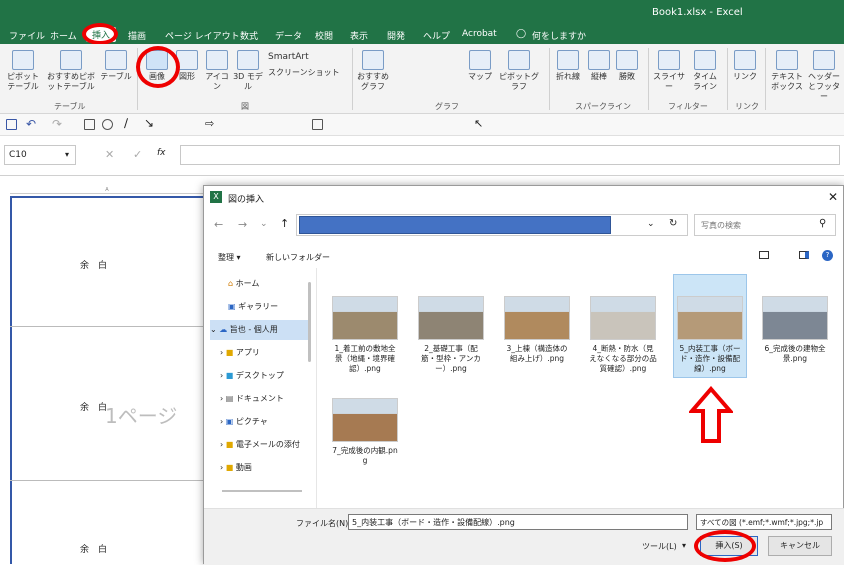 Image resolution: width=844 pixels, height=565 pixels. Describe the element at coordinates (603, 106) in the screenshot. I see `group-label-sparklines: スパークライン` at that location.